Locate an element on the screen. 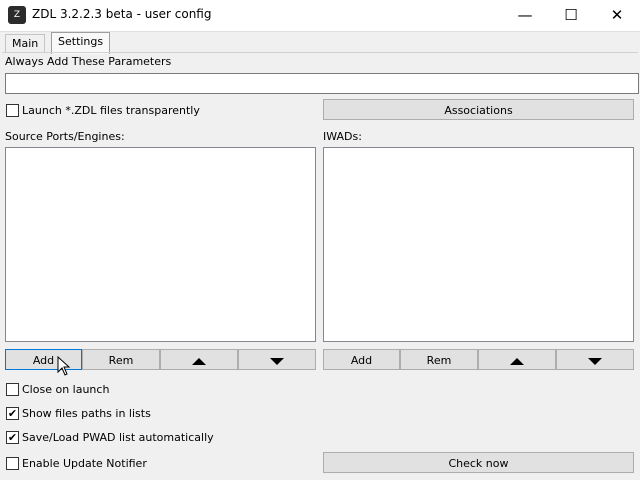  close-on-launch-checkbox is located at coordinates (12, 389).